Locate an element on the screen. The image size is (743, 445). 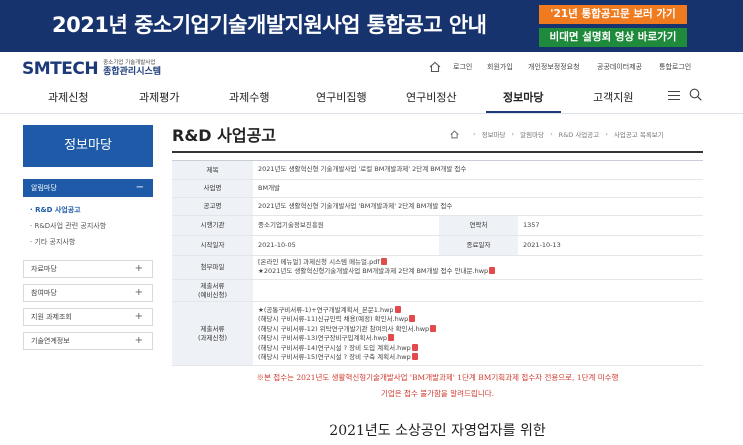
table-row: 시행기관 중소기업기술정보진흥원 연락처 1357 is located at coordinates (437, 226).